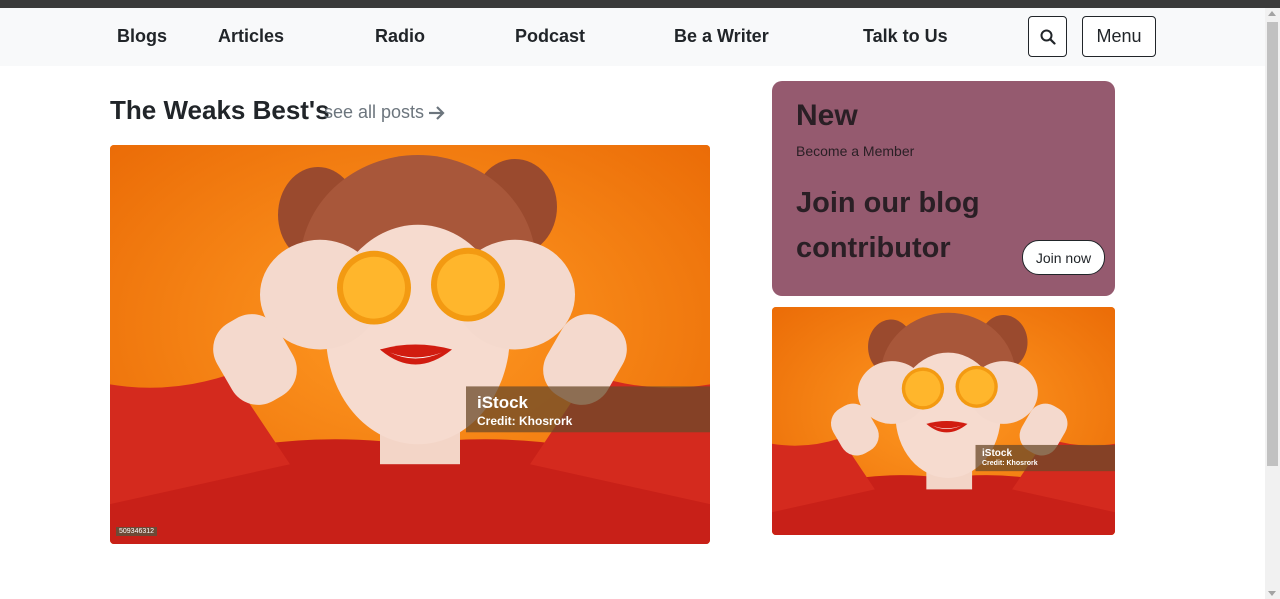 The image size is (1280, 599). I want to click on see-all-posts-link: see all posts, so click(385, 112).